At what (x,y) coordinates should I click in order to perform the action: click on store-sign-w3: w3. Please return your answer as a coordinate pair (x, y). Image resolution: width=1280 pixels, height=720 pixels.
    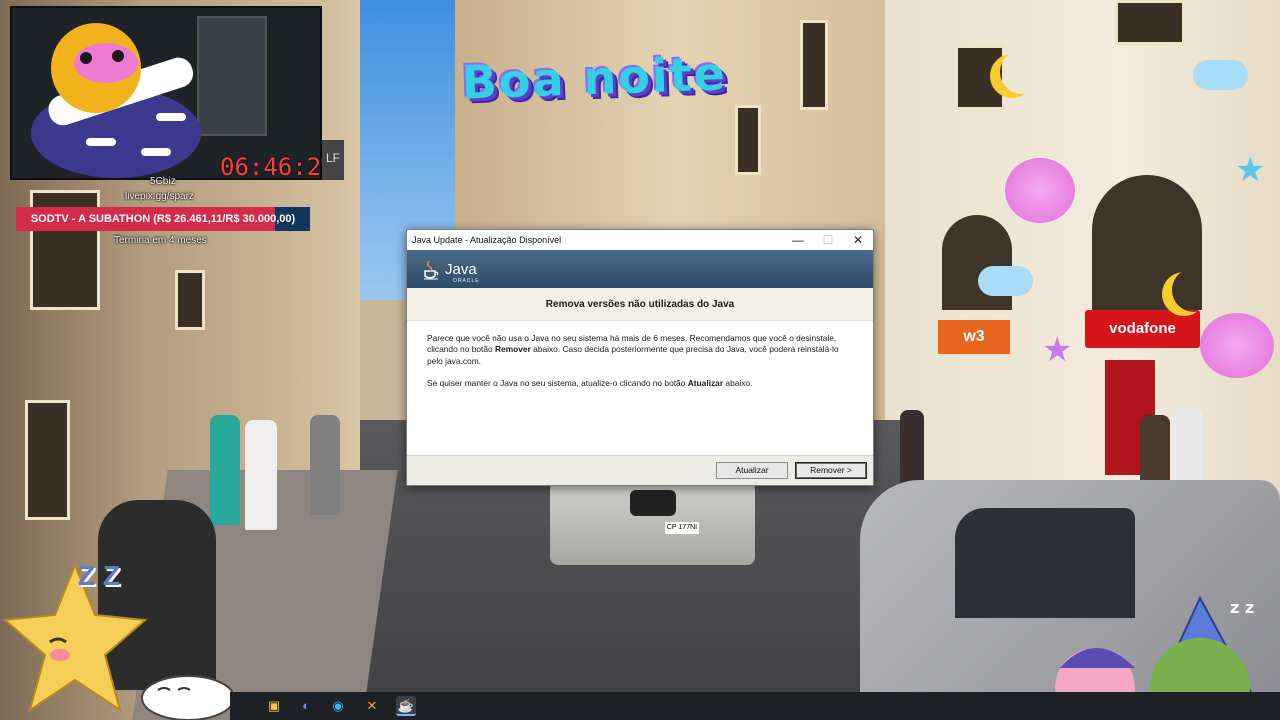
    Looking at the image, I should click on (974, 337).